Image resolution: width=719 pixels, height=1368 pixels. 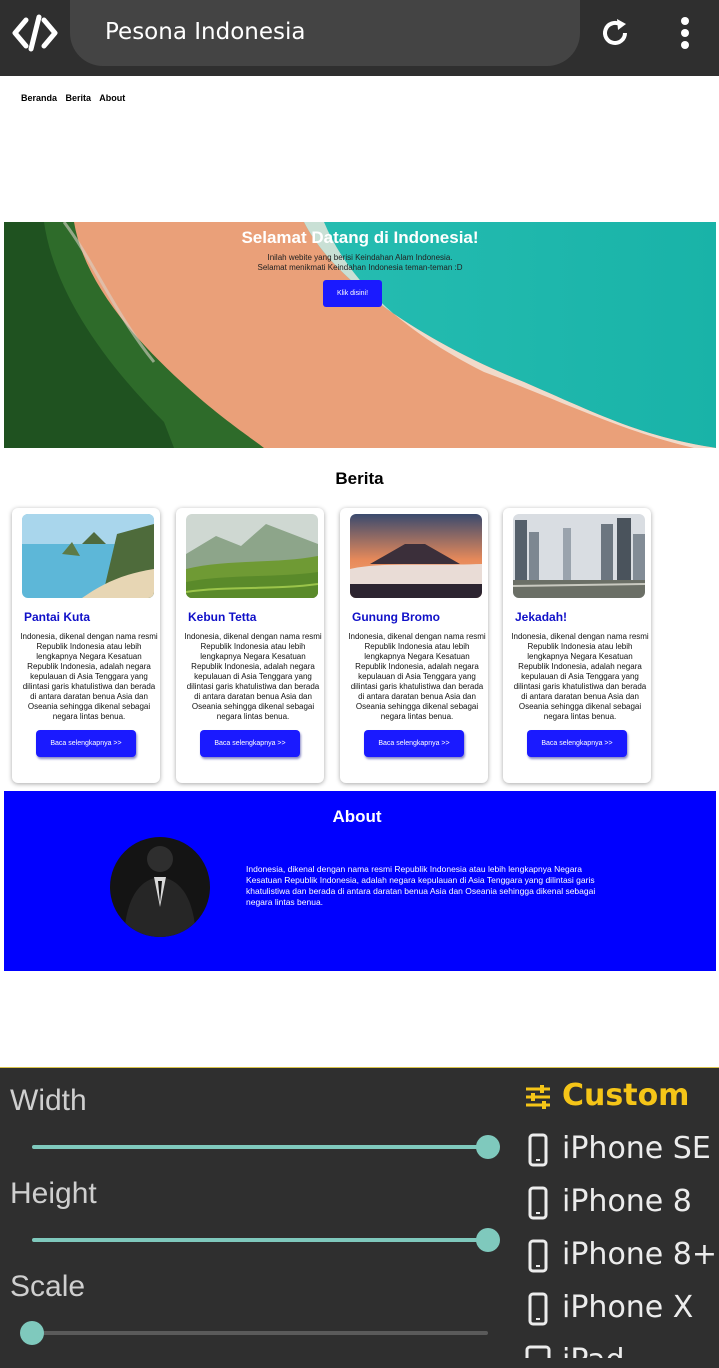 I want to click on width-label: Width, so click(x=48, y=1100).